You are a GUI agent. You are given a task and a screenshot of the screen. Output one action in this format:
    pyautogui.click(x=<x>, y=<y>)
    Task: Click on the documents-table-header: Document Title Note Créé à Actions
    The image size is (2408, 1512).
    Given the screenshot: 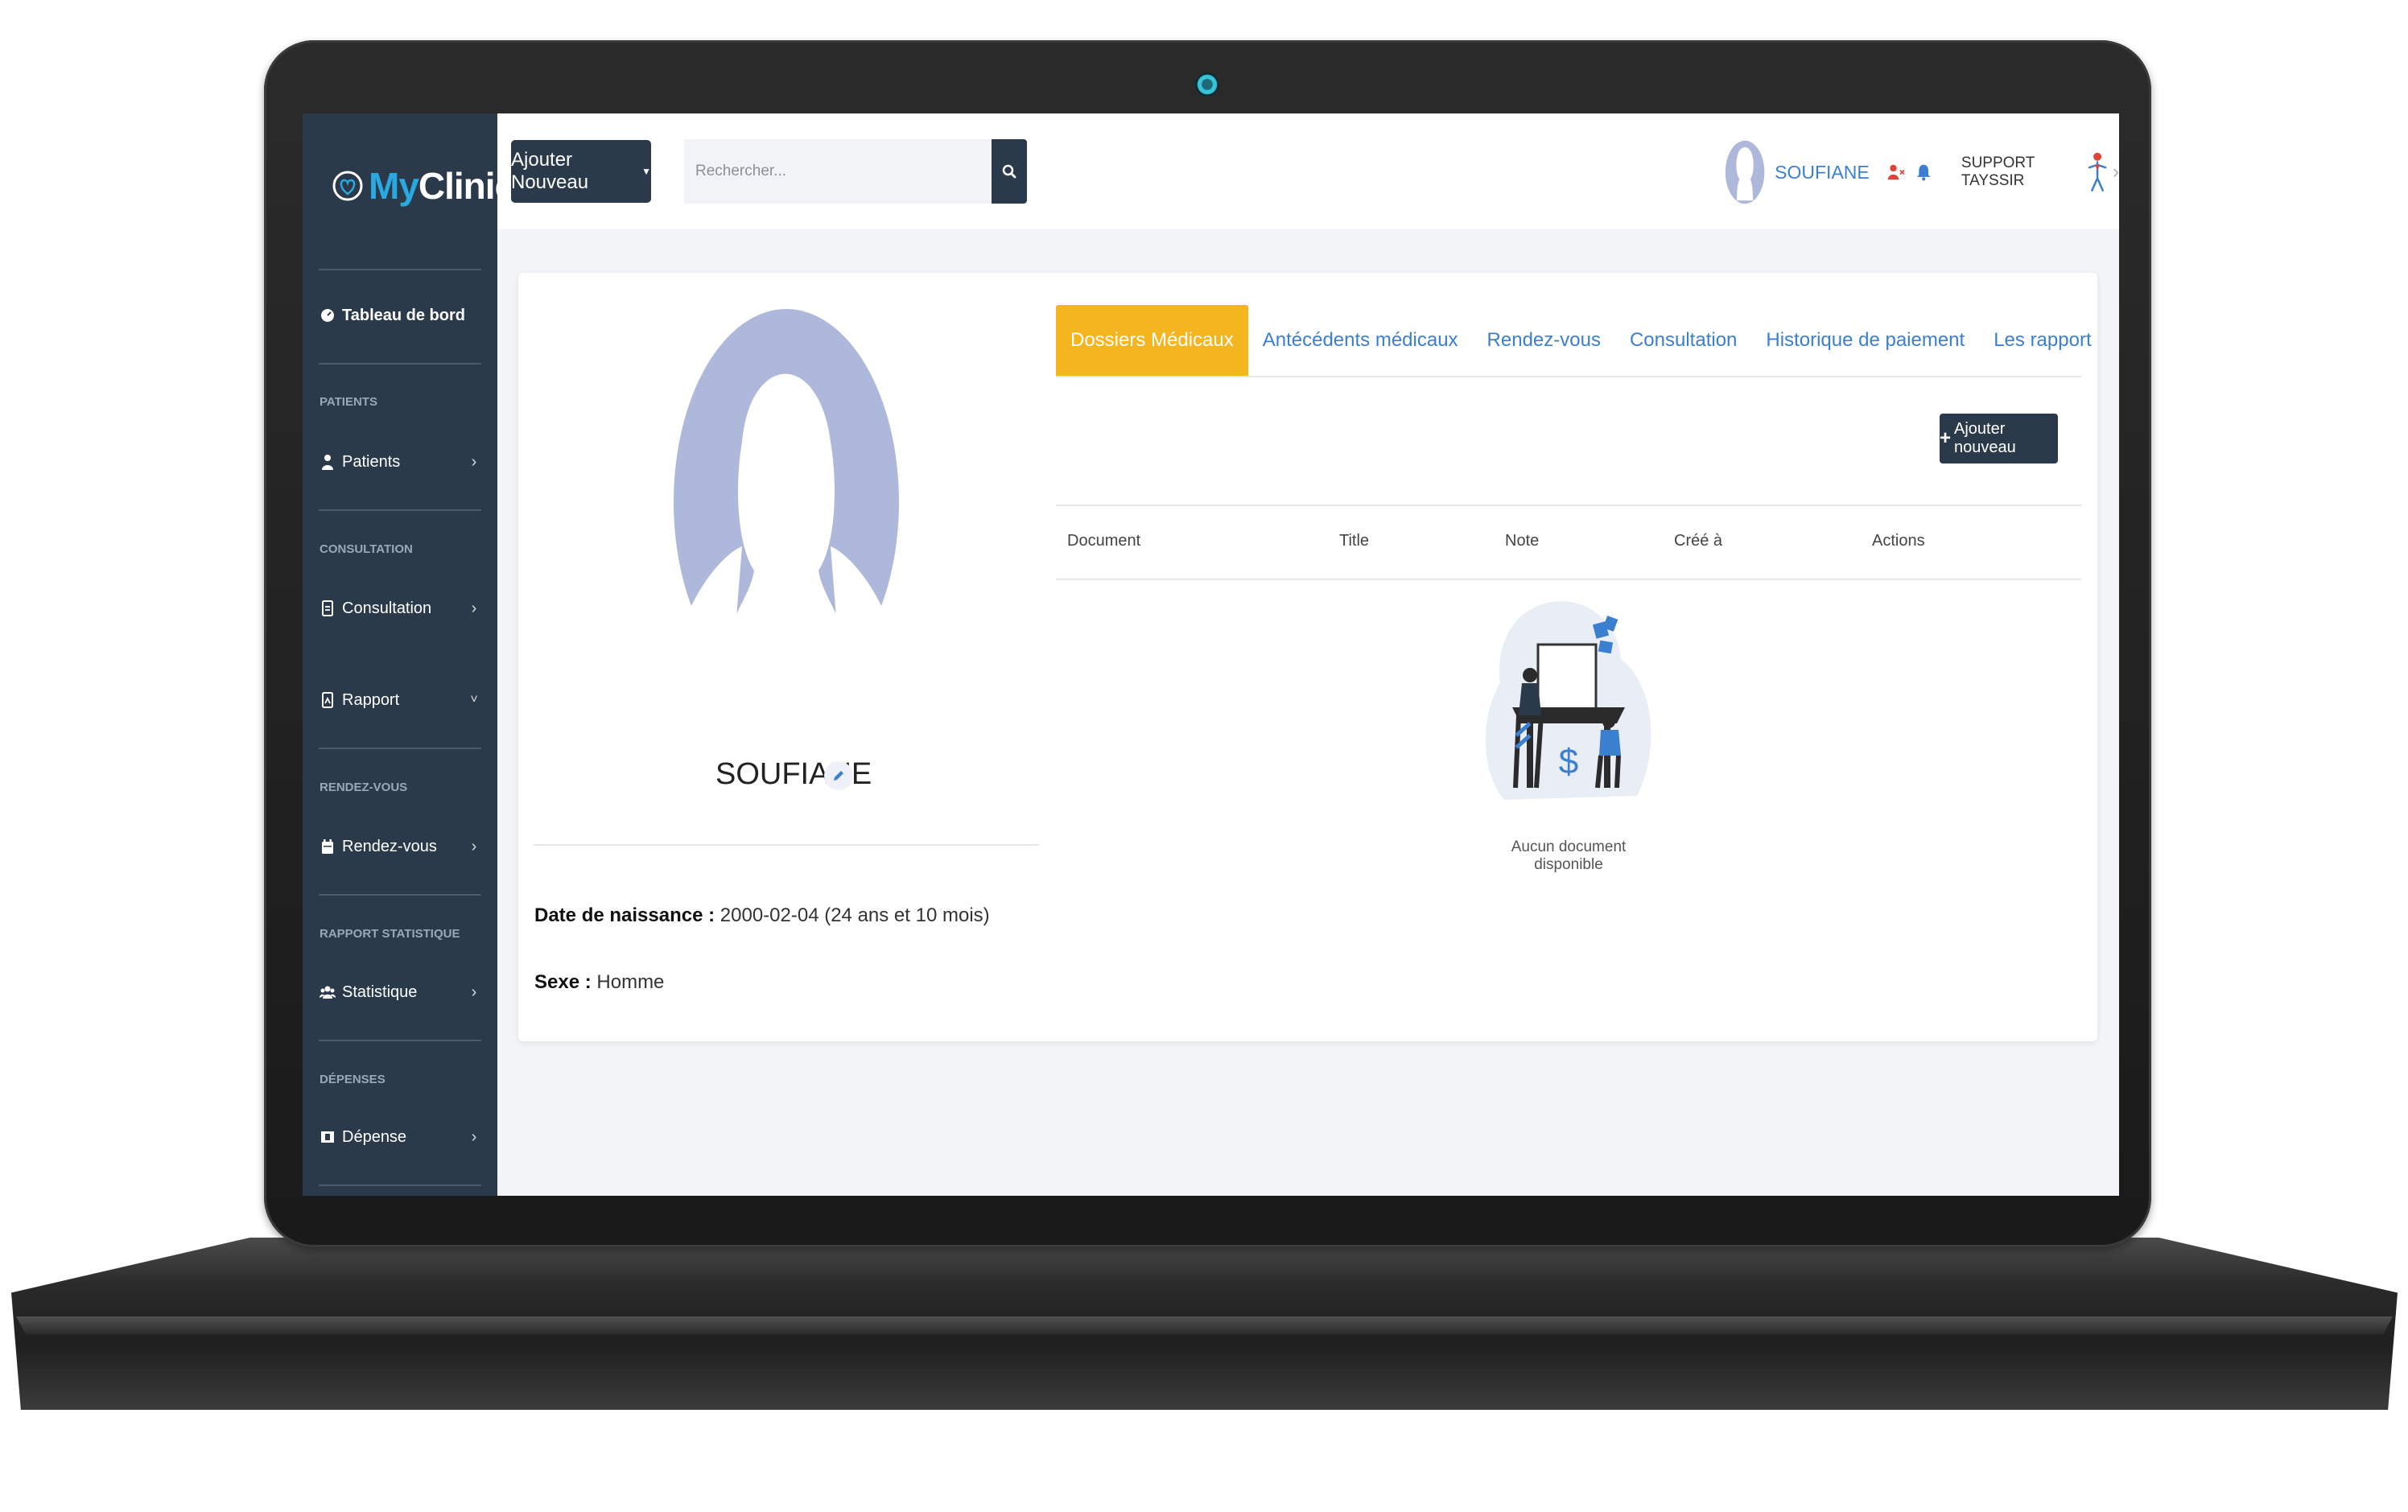 What is the action you would take?
    pyautogui.click(x=1568, y=542)
    